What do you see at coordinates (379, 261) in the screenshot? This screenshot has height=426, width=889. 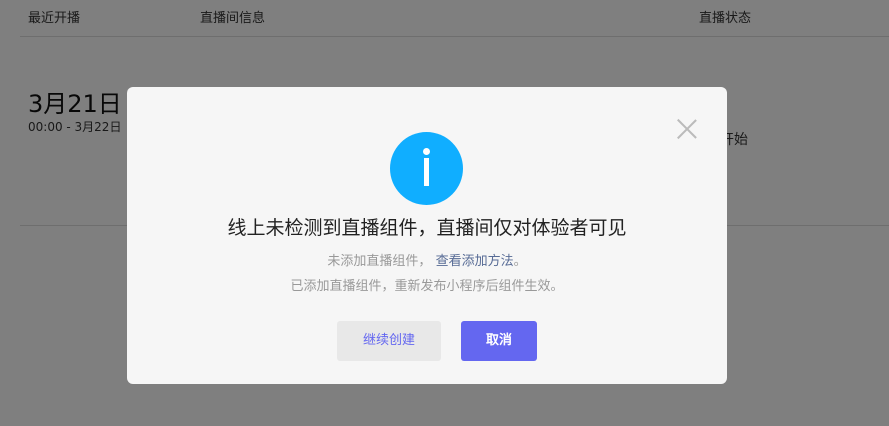 I see `line1-text: 未添加直播组件，` at bounding box center [379, 261].